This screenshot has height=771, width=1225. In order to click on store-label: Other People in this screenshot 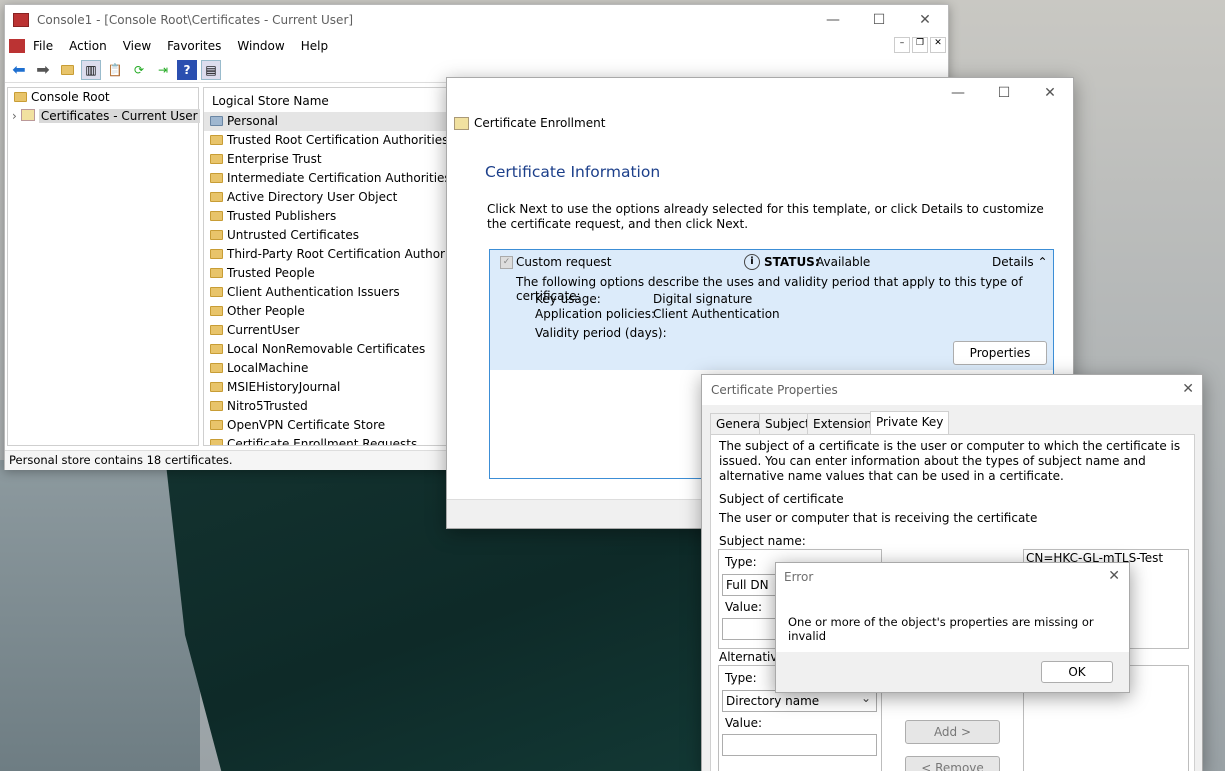, I will do `click(266, 311)`.